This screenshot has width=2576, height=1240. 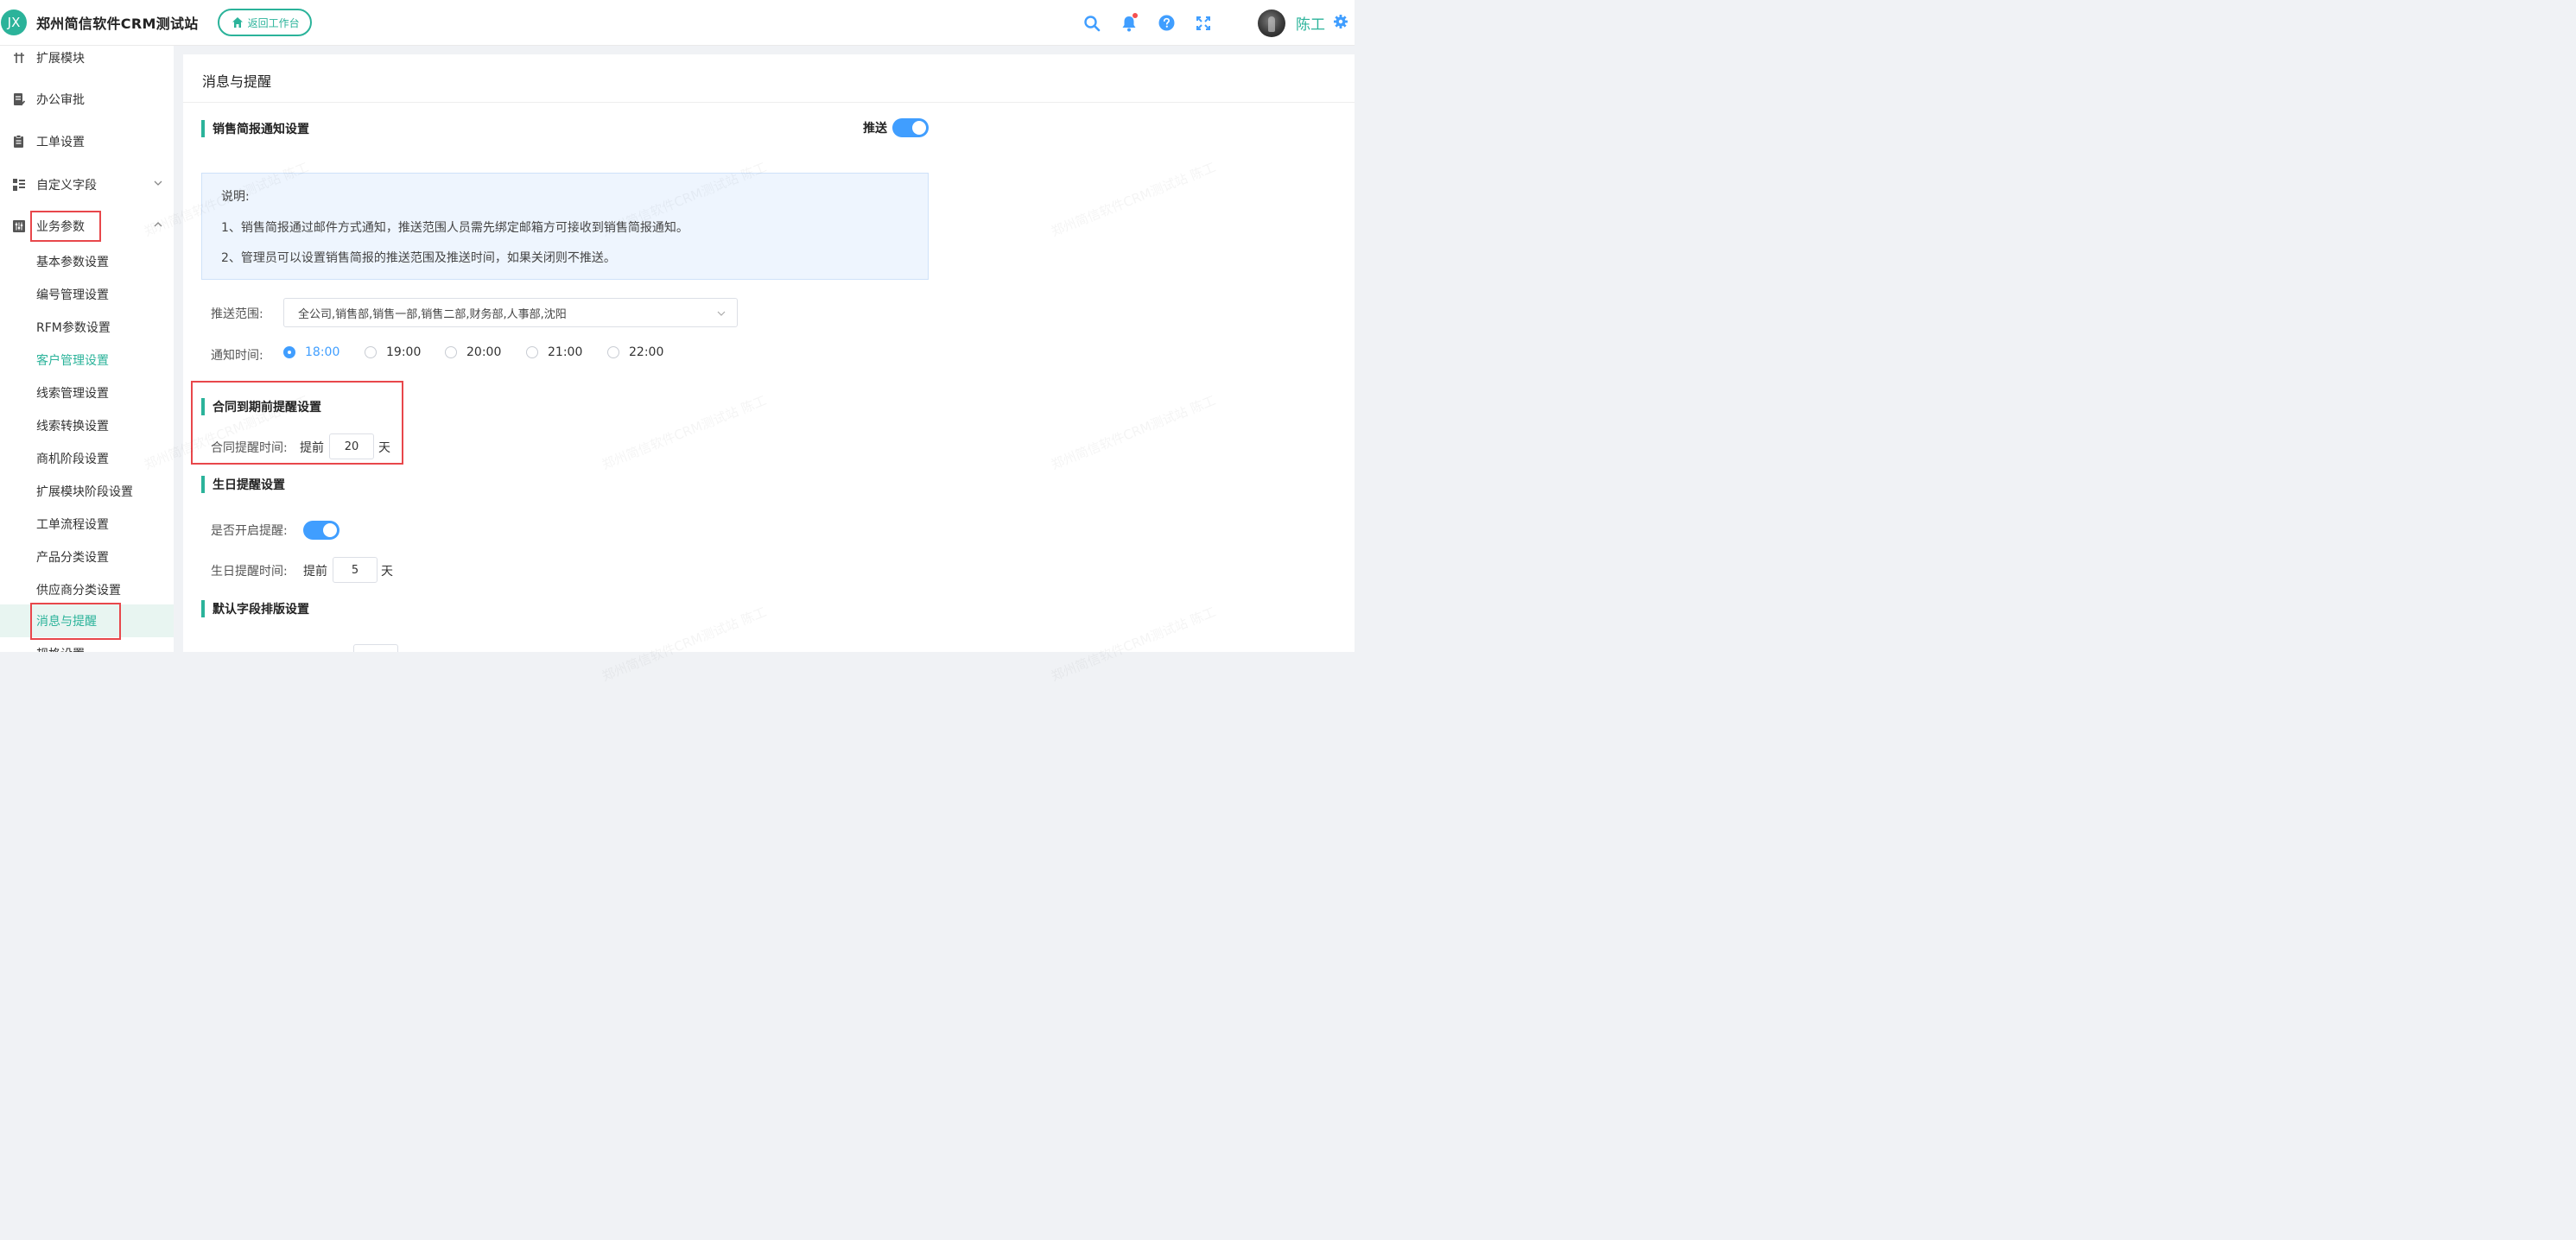 What do you see at coordinates (1203, 23) in the screenshot?
I see `fullscreen-icon` at bounding box center [1203, 23].